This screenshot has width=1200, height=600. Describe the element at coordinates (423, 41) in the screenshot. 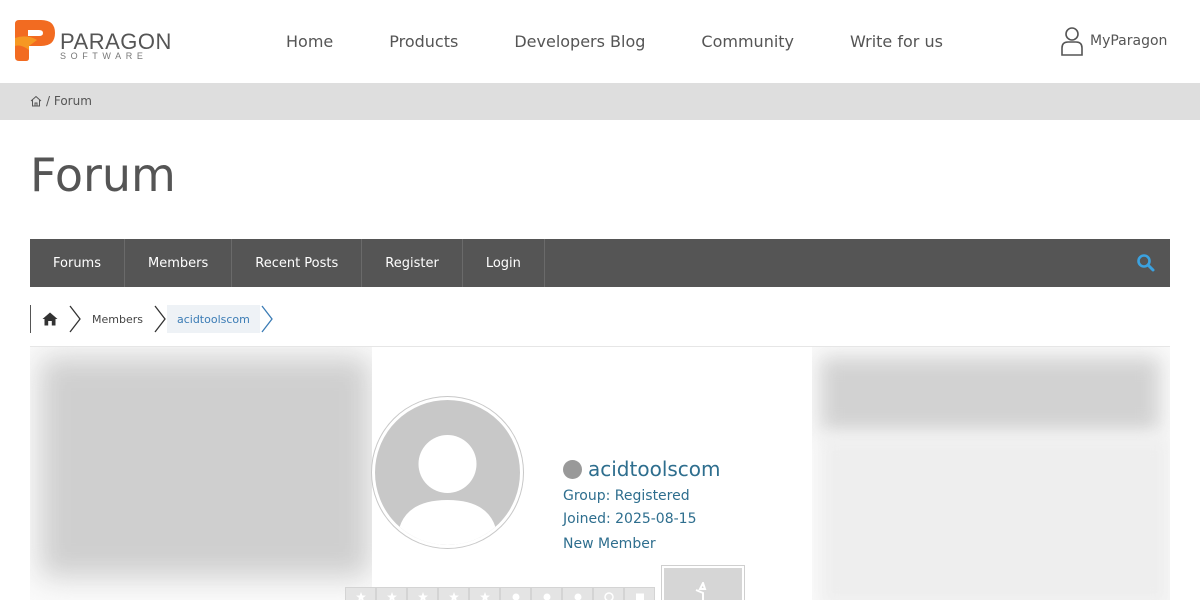

I see `nav-products: Products` at that location.